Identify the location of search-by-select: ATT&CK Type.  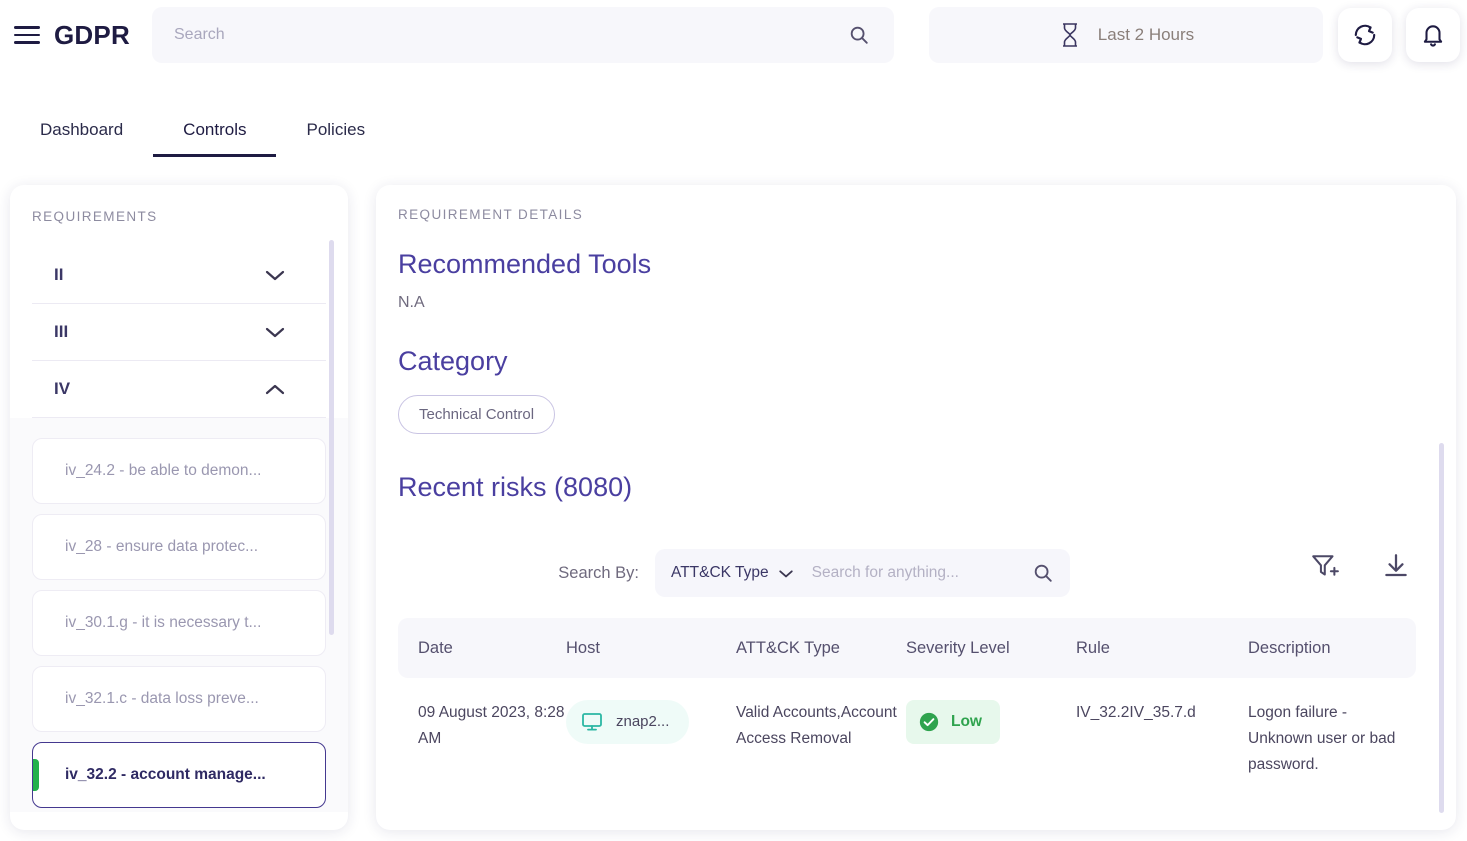
(732, 573).